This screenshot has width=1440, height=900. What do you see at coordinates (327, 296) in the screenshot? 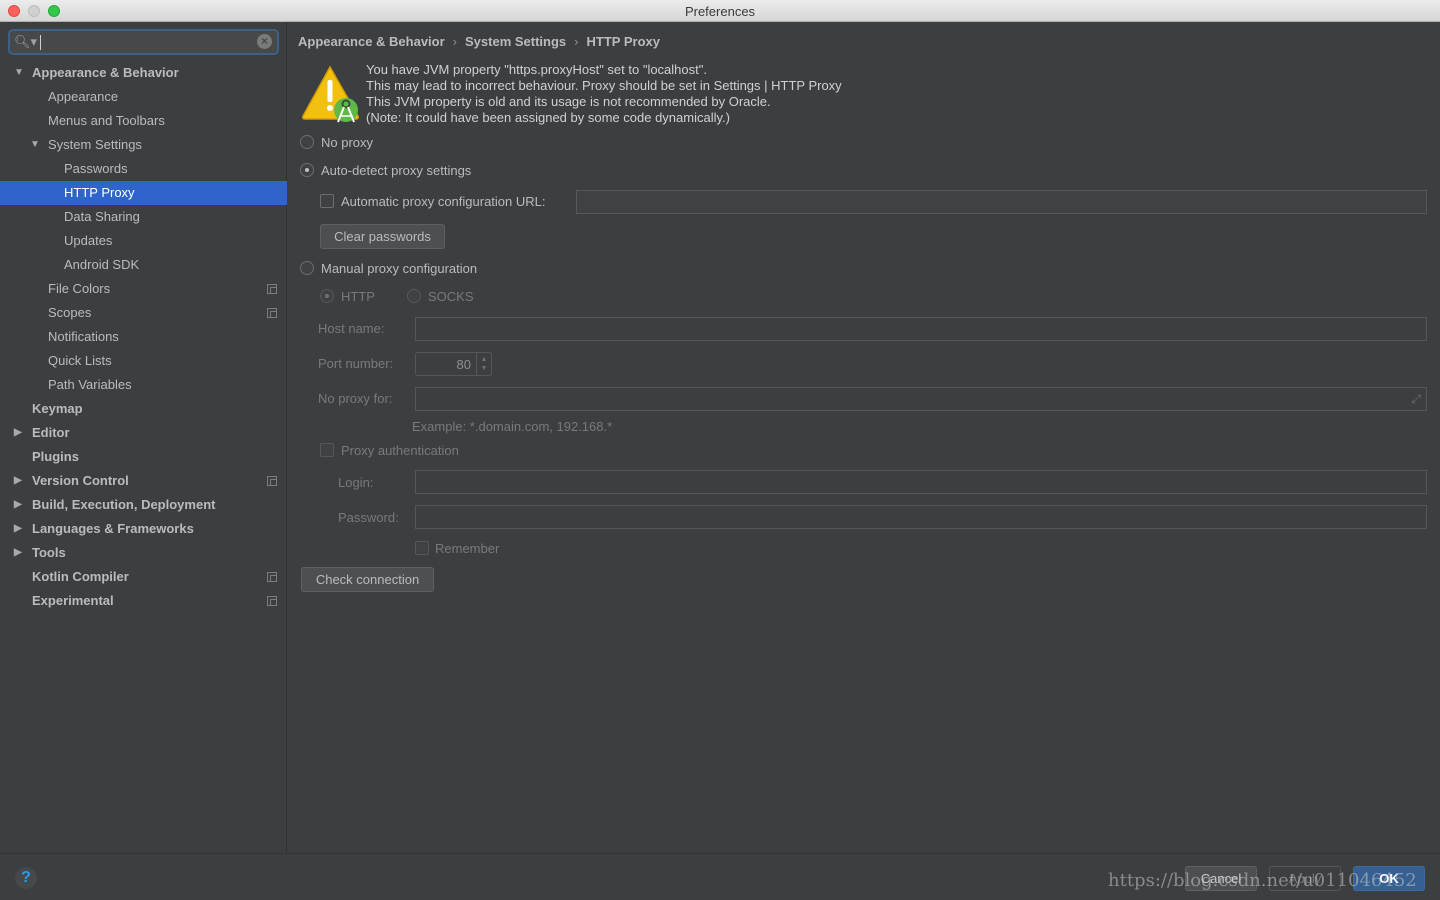
I see `http-type-radio` at bounding box center [327, 296].